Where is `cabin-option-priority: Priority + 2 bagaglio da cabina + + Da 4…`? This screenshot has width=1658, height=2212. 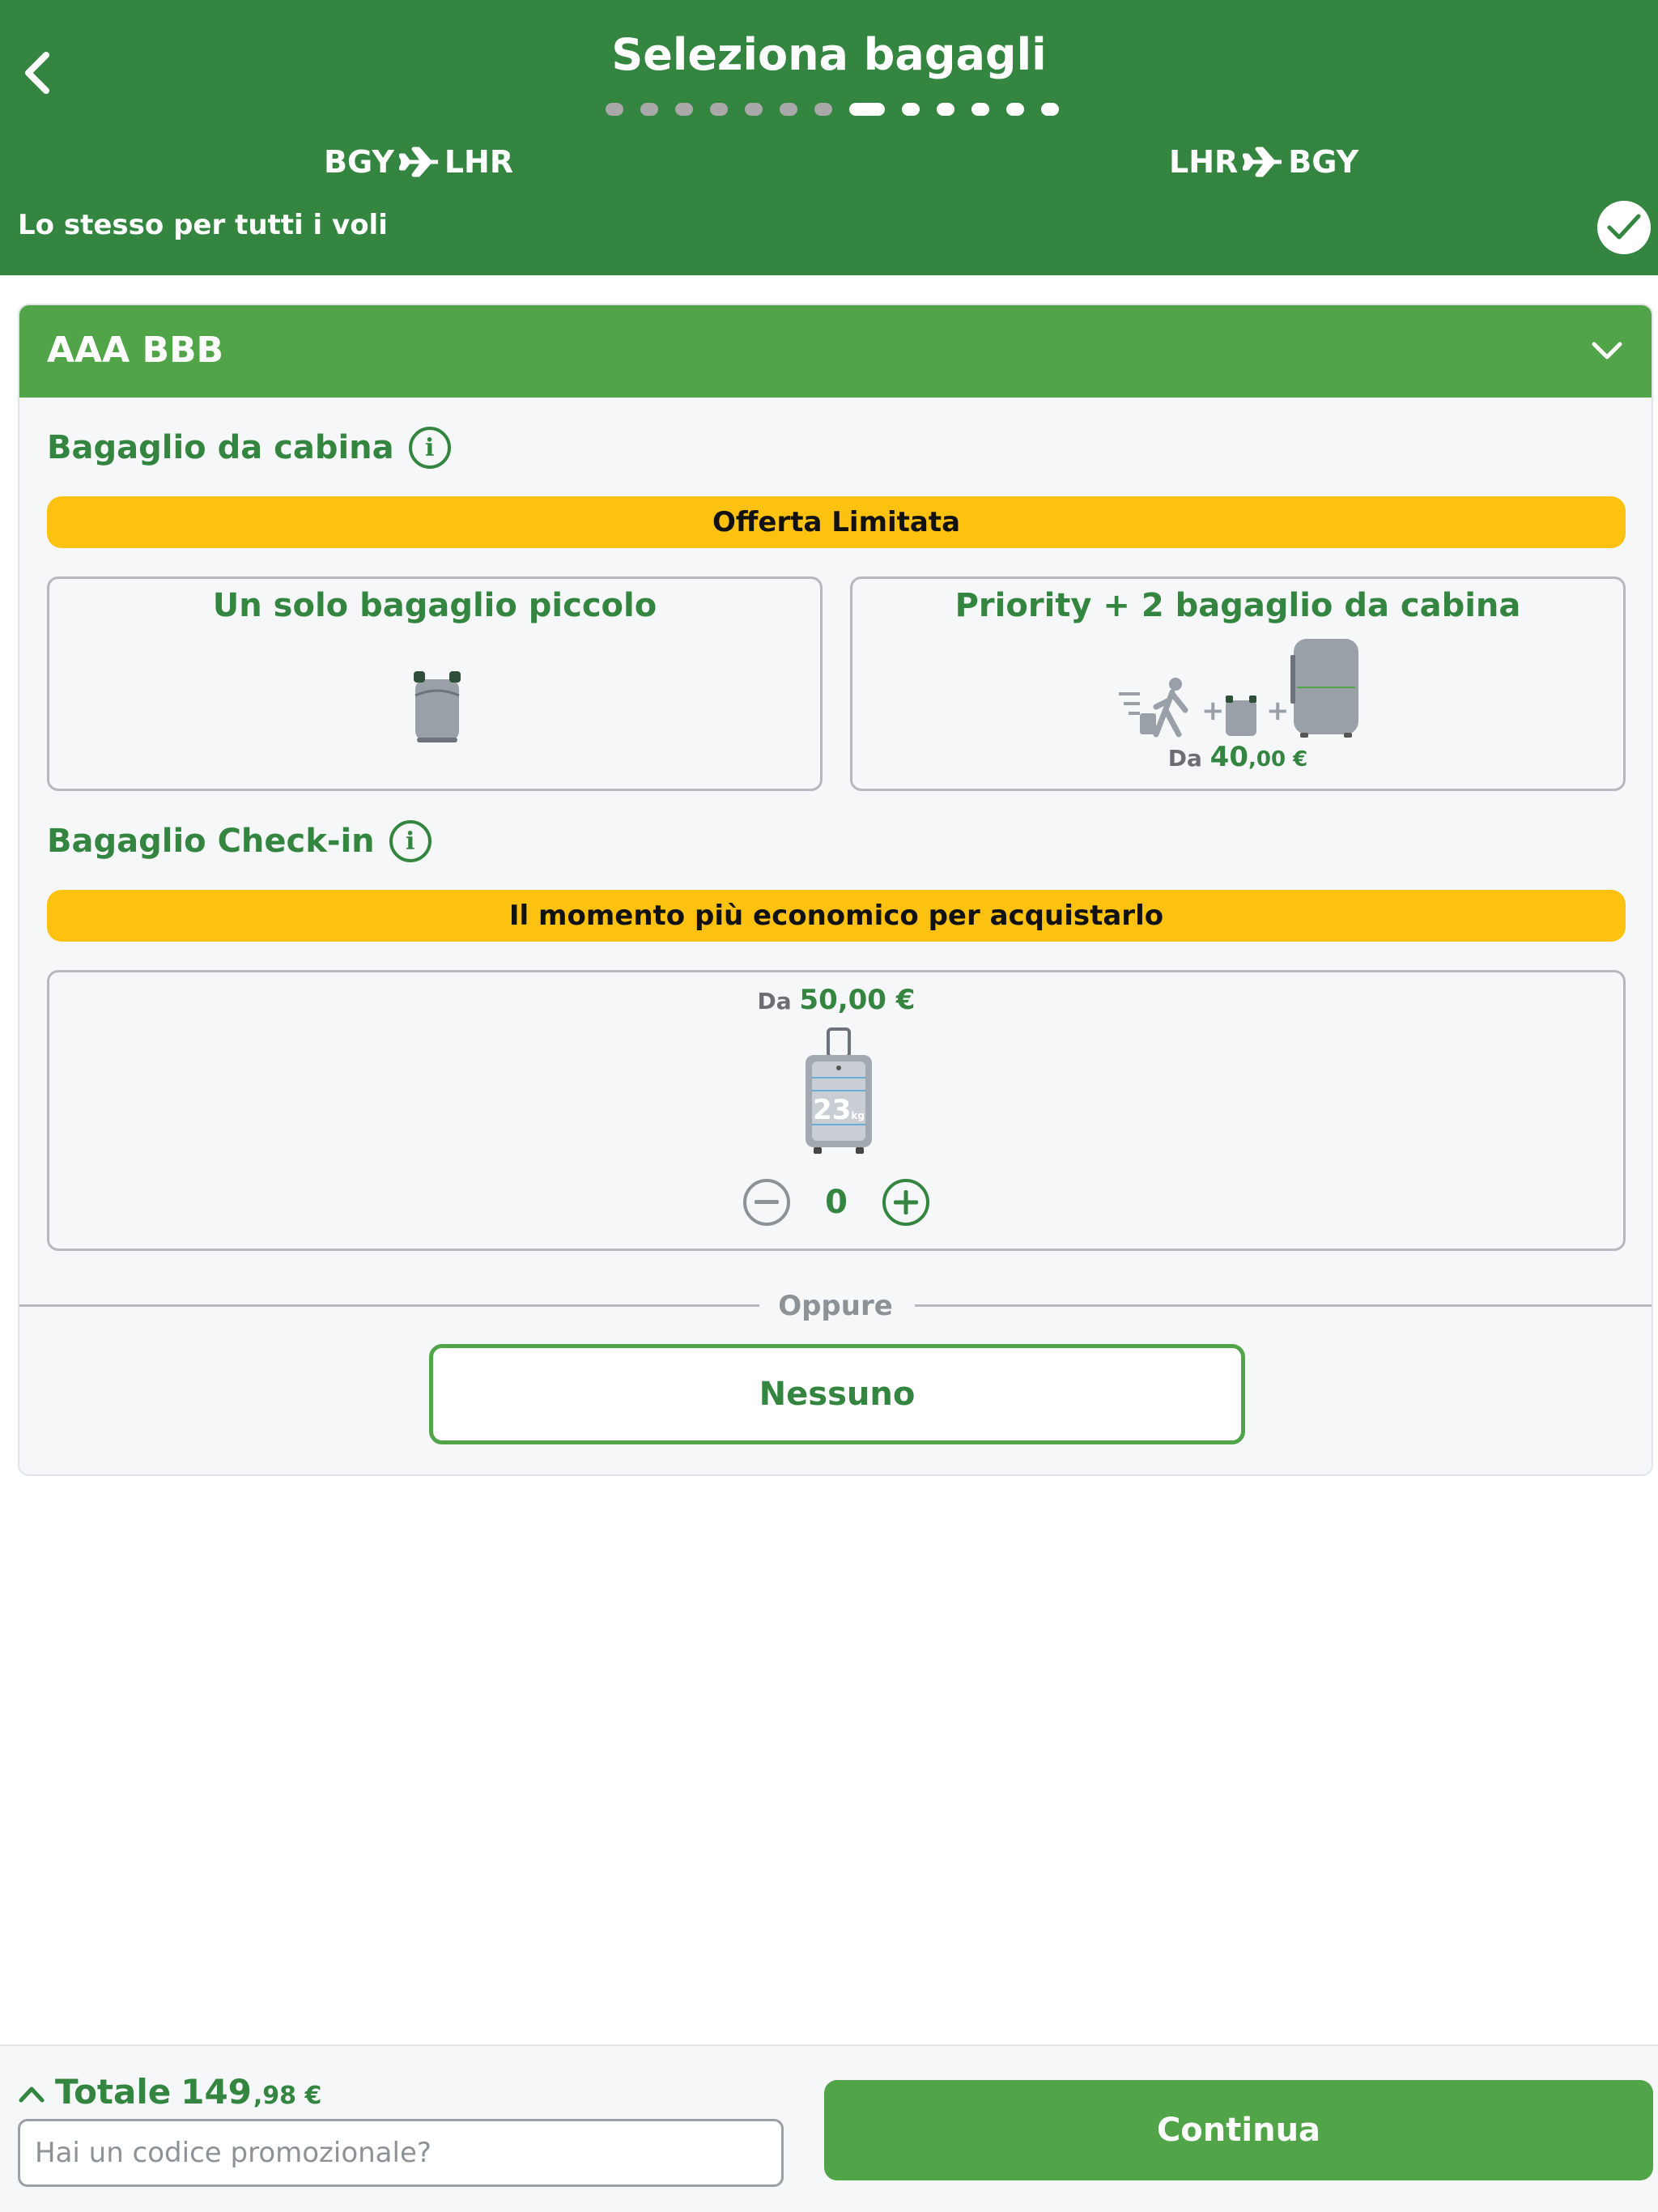 cabin-option-priority: Priority + 2 bagaglio da cabina + + Da 4… is located at coordinates (1238, 683).